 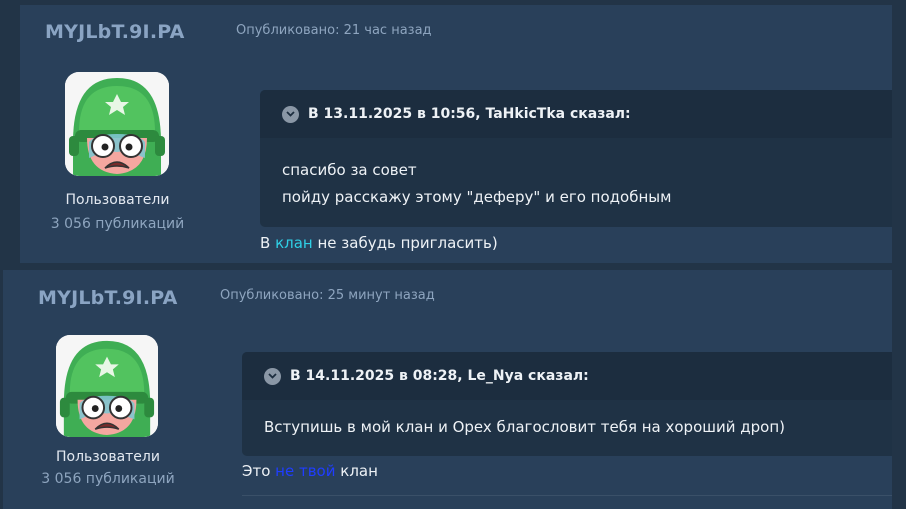 What do you see at coordinates (469, 114) in the screenshot?
I see `quote-title: В 13.11.2025 в 10:56, TaHkicTka сказал:` at bounding box center [469, 114].